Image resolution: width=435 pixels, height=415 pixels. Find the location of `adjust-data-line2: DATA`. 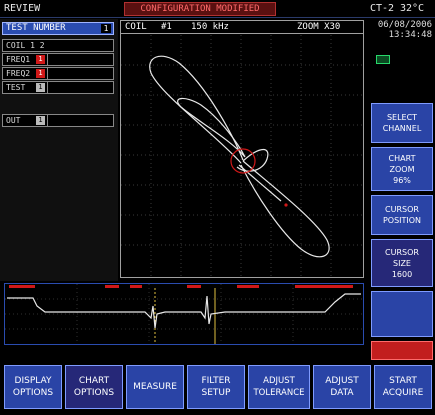

adjust-data-line2: DATA is located at coordinates (342, 393).